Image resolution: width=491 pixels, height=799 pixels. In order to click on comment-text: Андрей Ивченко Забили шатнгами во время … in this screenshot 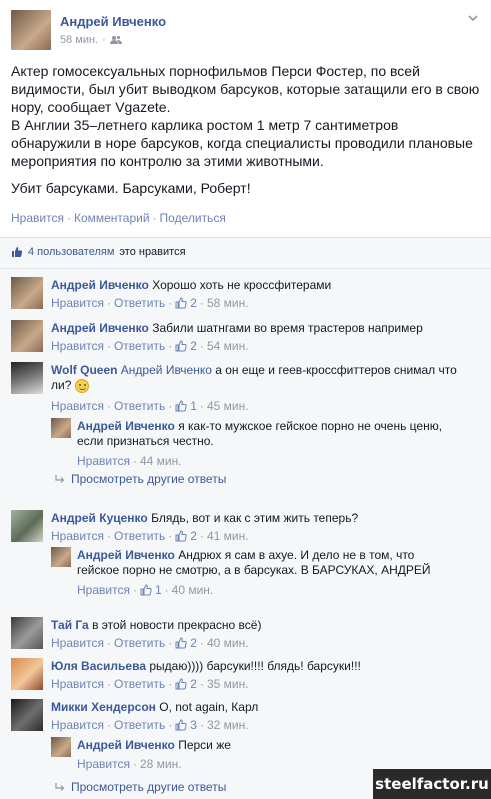, I will do `click(237, 328)`.